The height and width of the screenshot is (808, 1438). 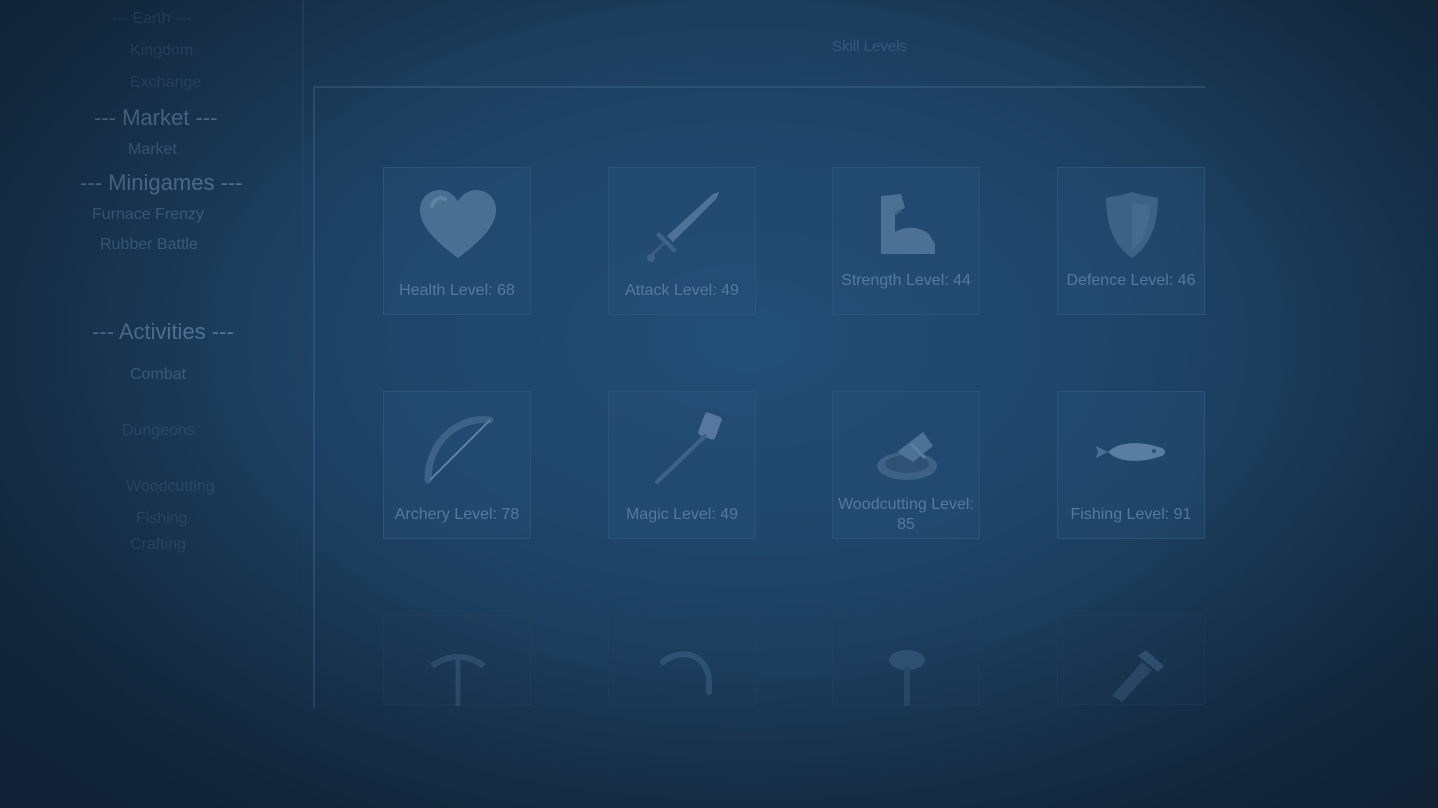 What do you see at coordinates (683, 227) in the screenshot?
I see `sword-icon` at bounding box center [683, 227].